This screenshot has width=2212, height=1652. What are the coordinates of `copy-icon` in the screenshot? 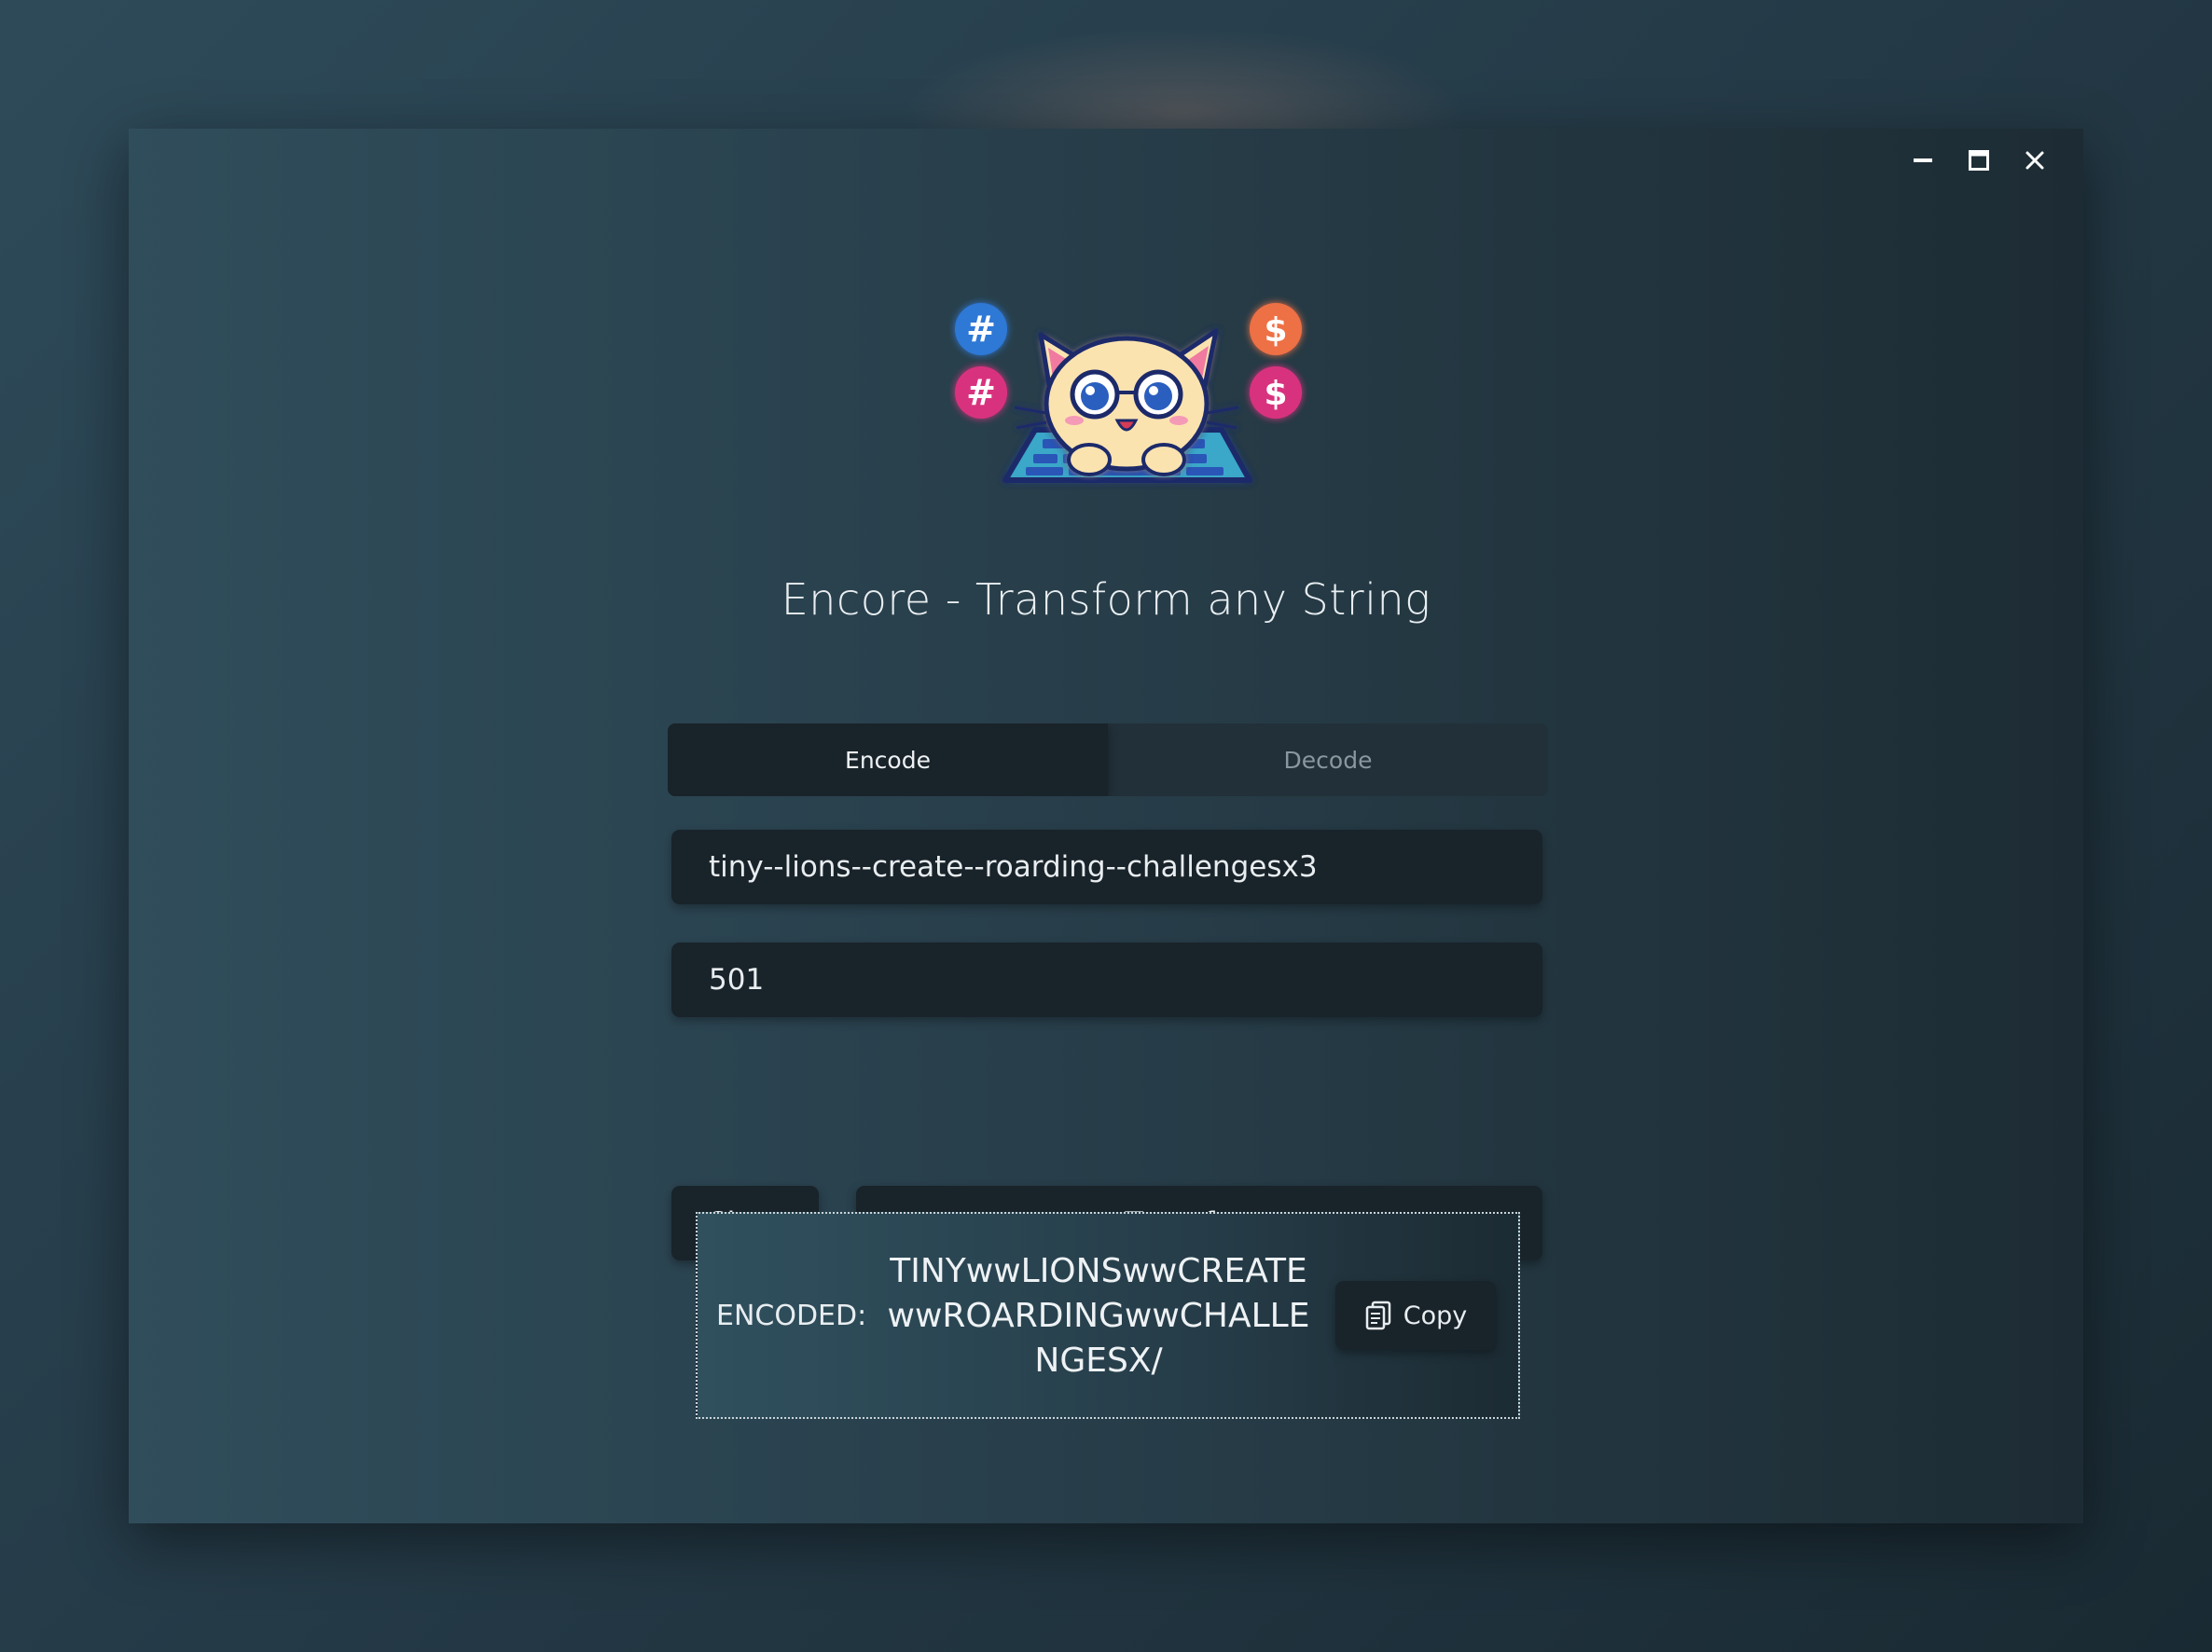 It's located at (1378, 1315).